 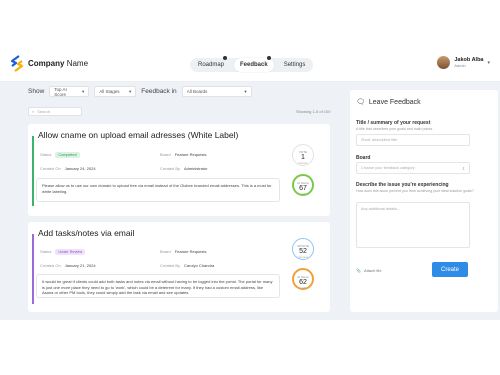 I want to click on card-status: Status Under Review, so click(x=63, y=252).